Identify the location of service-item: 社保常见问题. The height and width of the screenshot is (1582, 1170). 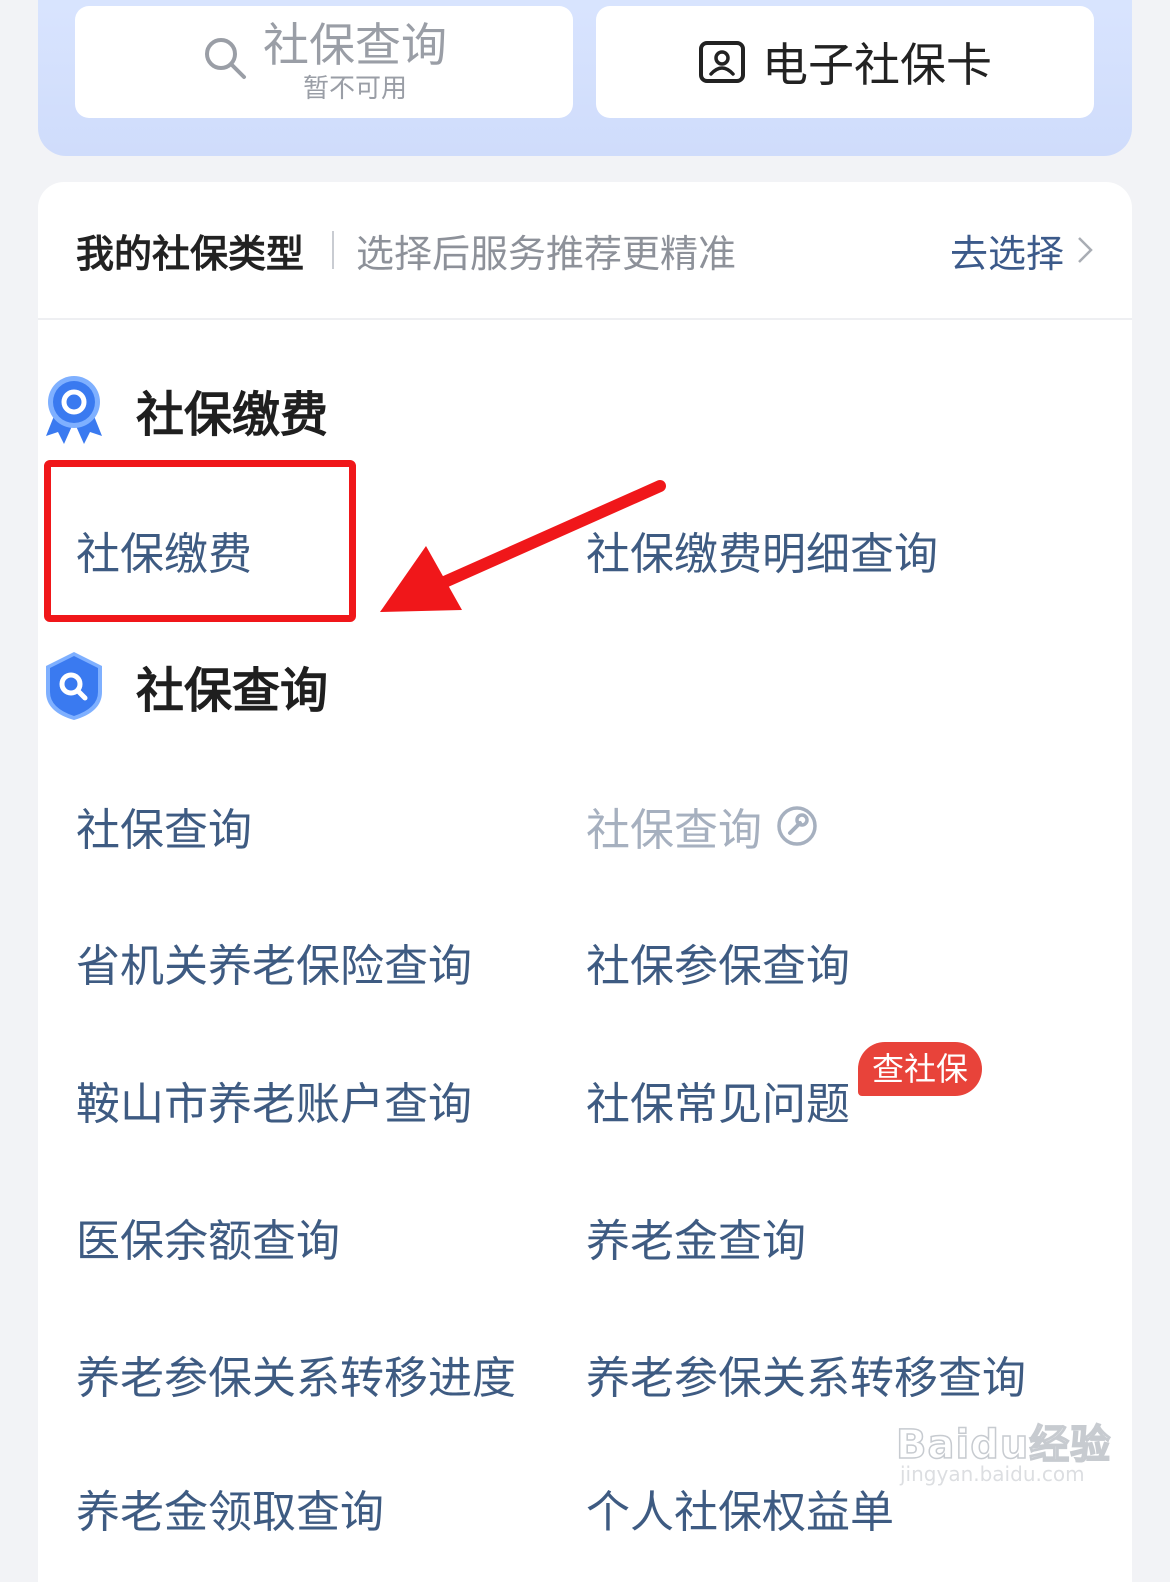
(718, 1100).